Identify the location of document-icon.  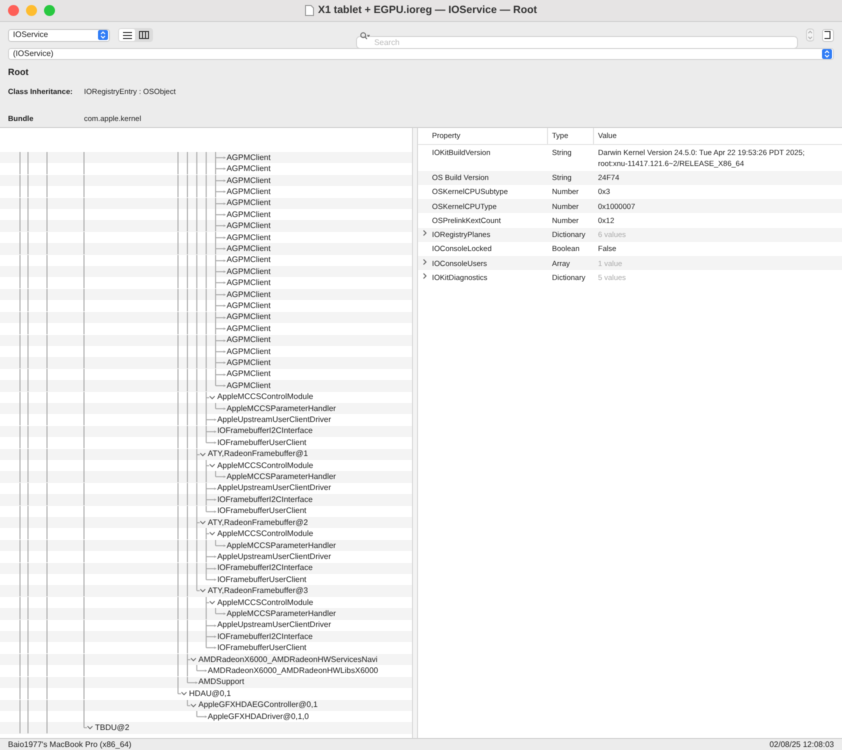
(309, 10).